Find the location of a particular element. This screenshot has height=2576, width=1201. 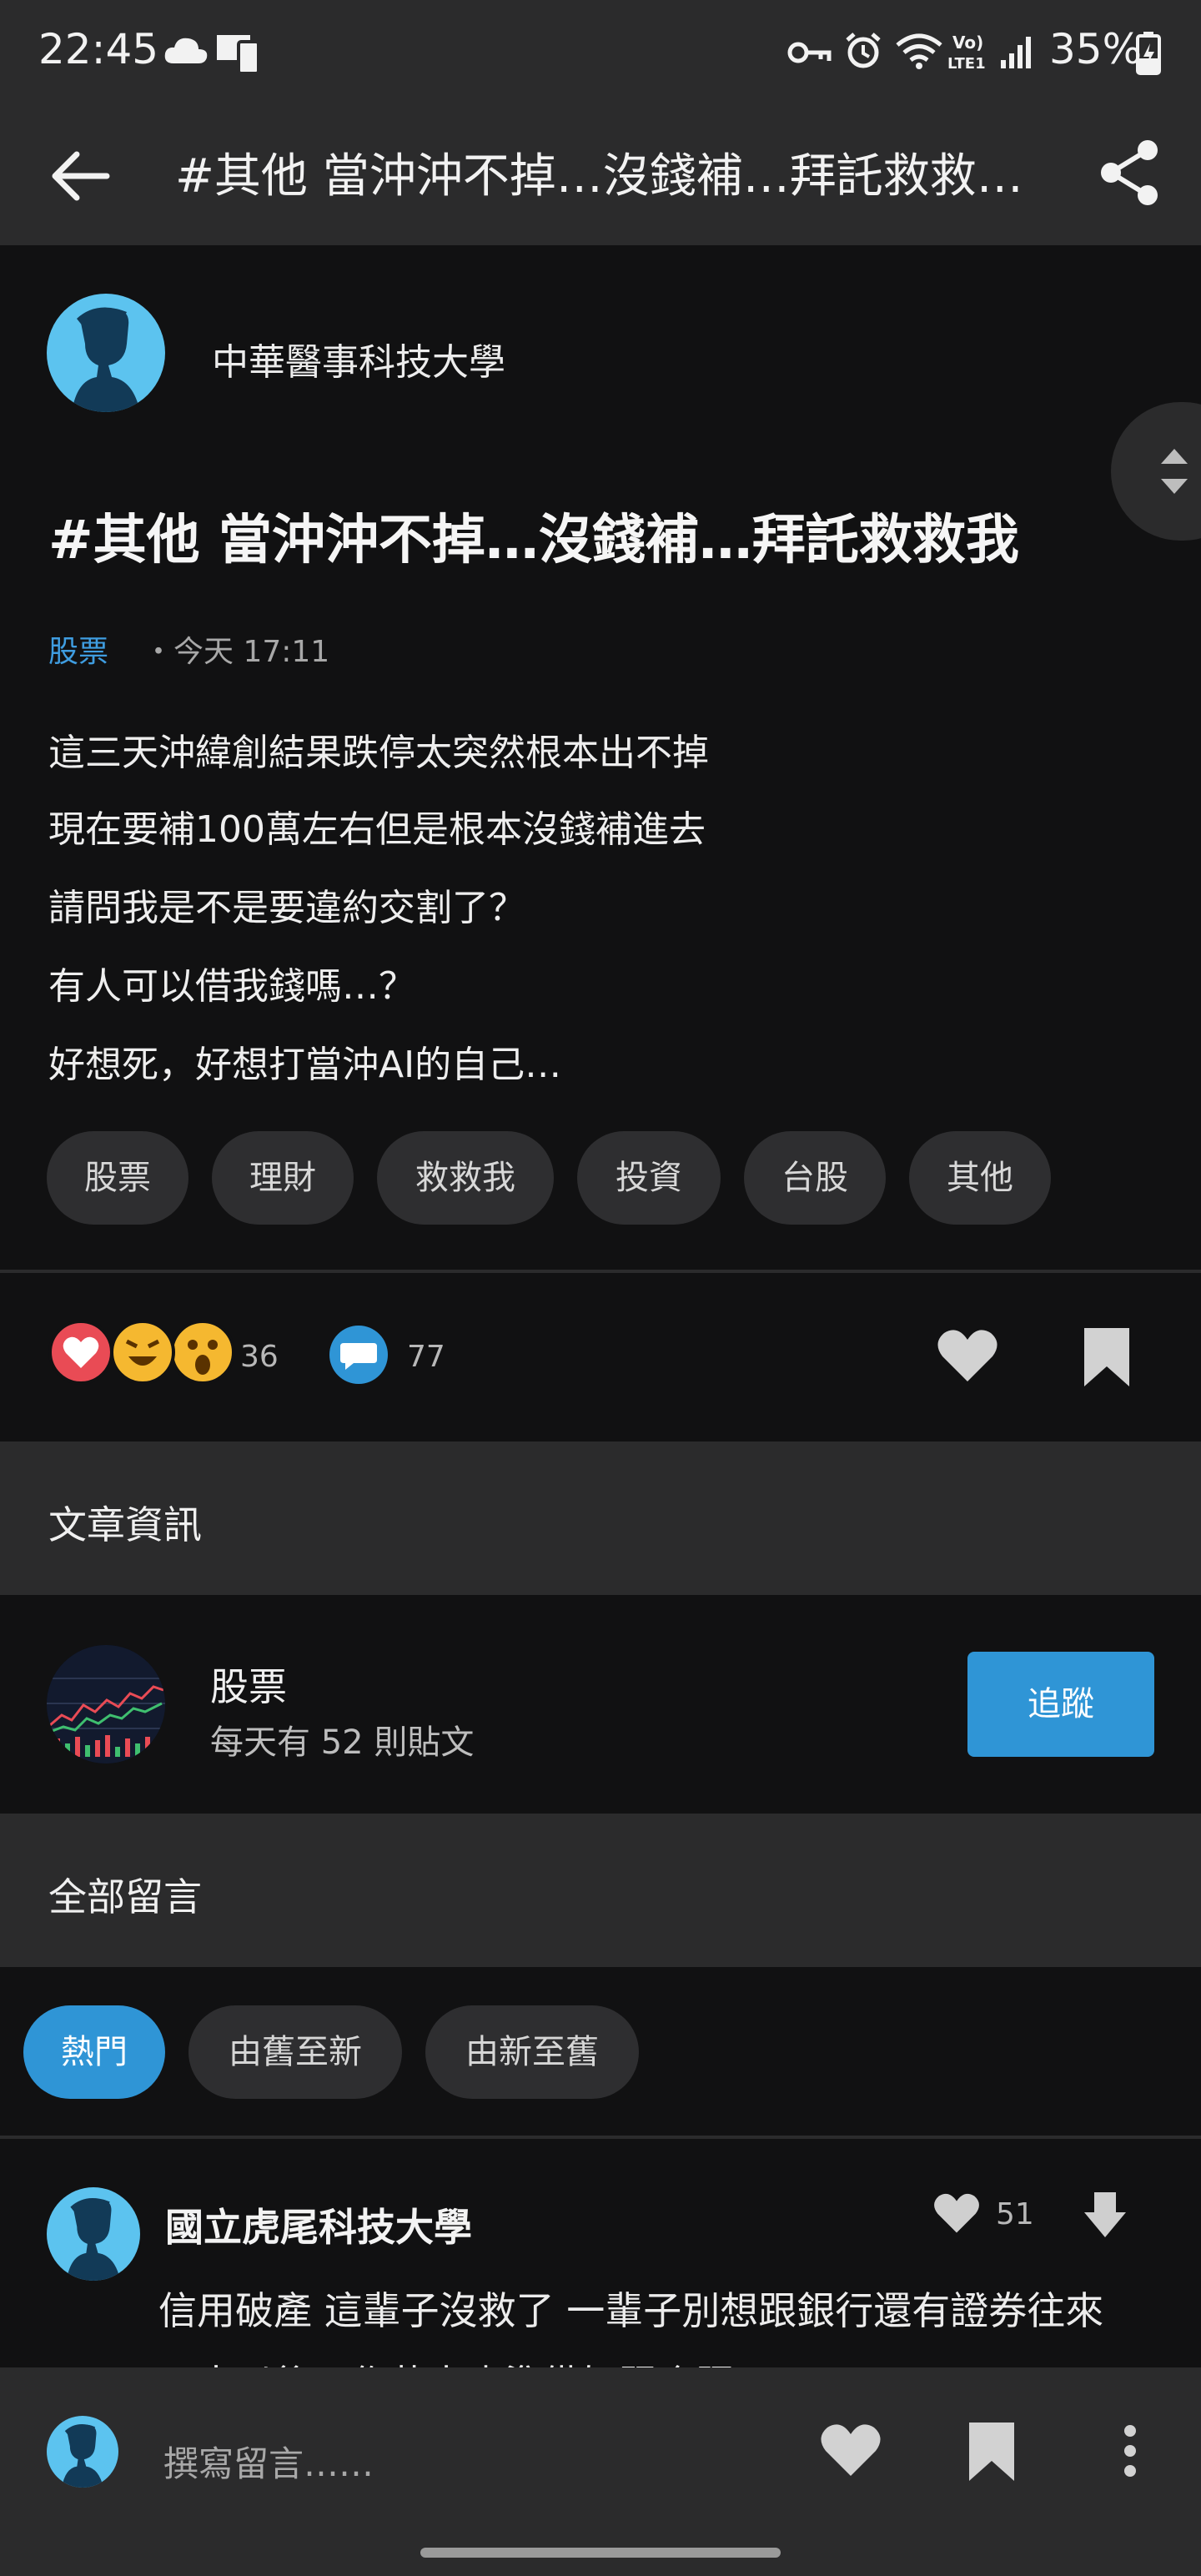

post-body-line: 有人可以借我錢嗎…？ is located at coordinates (232, 986).